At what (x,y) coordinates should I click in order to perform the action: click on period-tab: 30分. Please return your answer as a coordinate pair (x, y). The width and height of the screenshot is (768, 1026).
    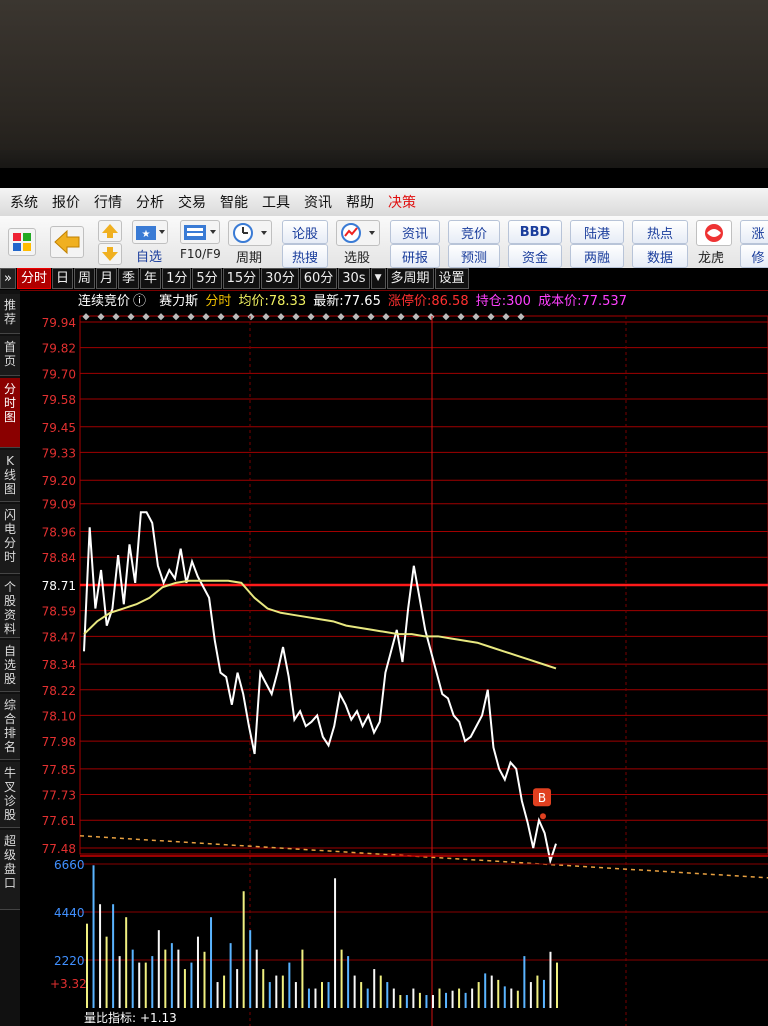
    Looking at the image, I should click on (280, 278).